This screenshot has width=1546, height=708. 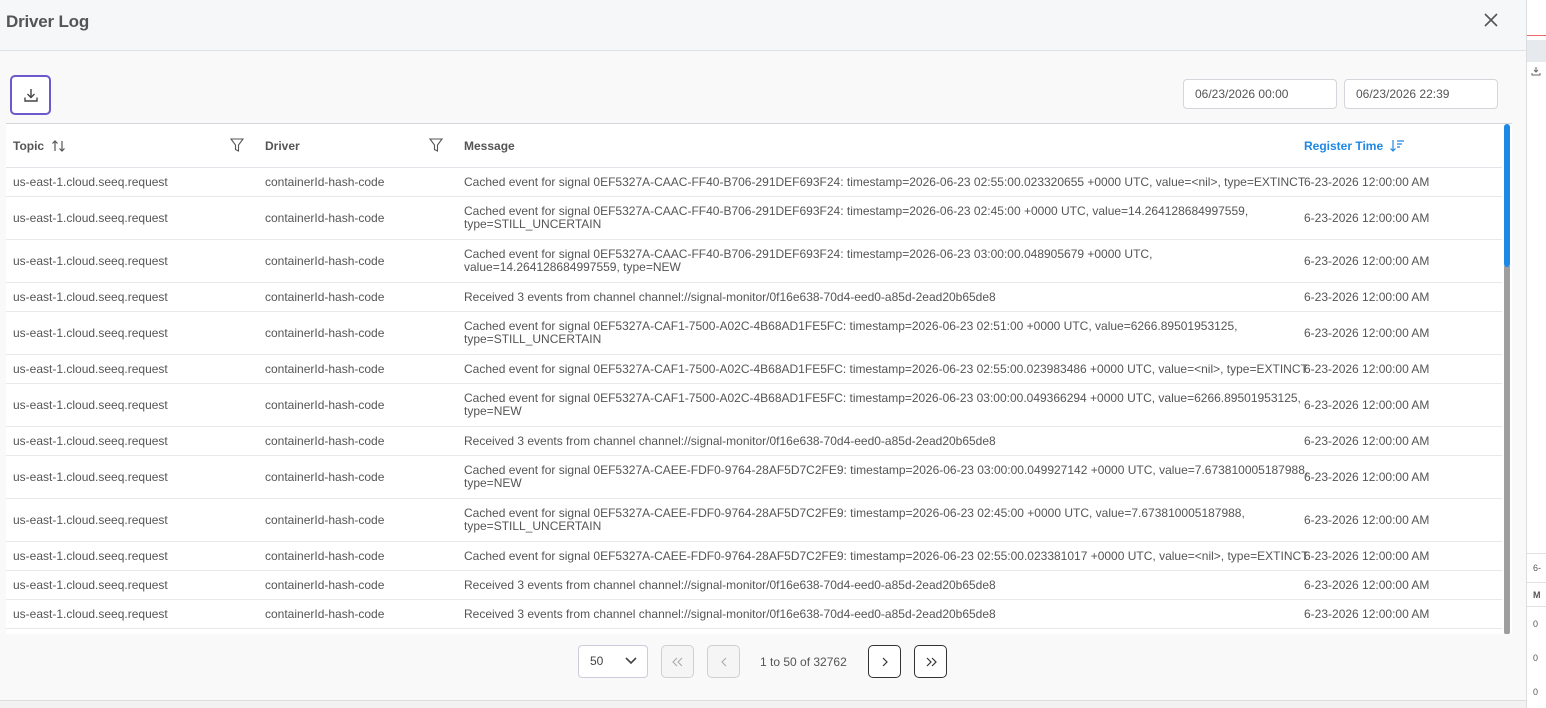 What do you see at coordinates (1536, 354) in the screenshot?
I see `background-app-panel: 6- M 0 0 0` at bounding box center [1536, 354].